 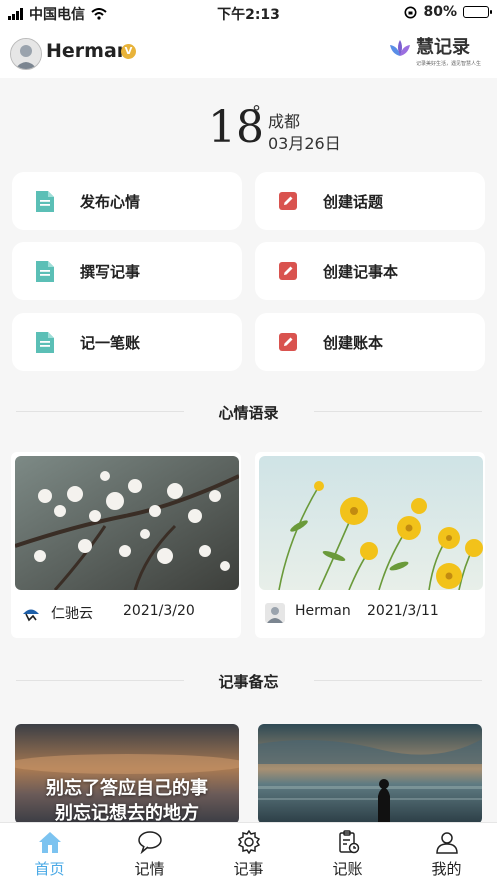 I want to click on tab-notes: 记事, so click(x=248, y=853).